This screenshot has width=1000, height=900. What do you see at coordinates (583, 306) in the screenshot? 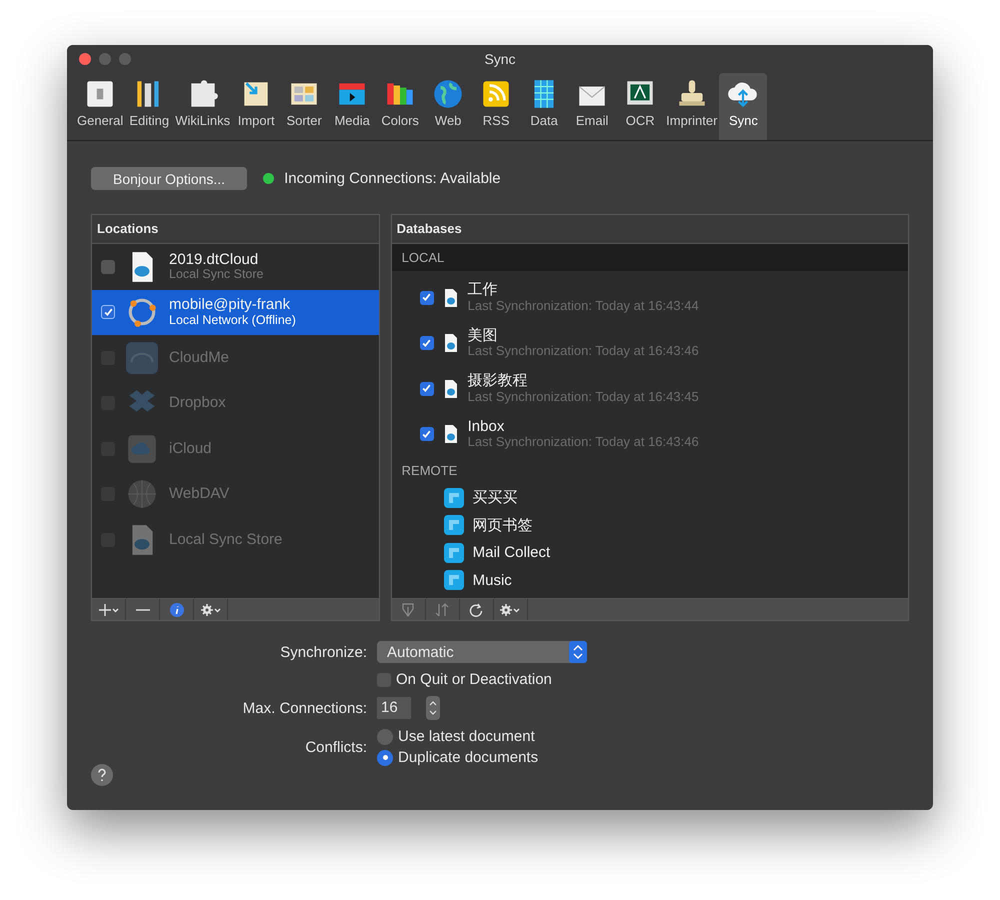
I see `sync-time: Last Synchronization: Today at 16:43:44` at bounding box center [583, 306].